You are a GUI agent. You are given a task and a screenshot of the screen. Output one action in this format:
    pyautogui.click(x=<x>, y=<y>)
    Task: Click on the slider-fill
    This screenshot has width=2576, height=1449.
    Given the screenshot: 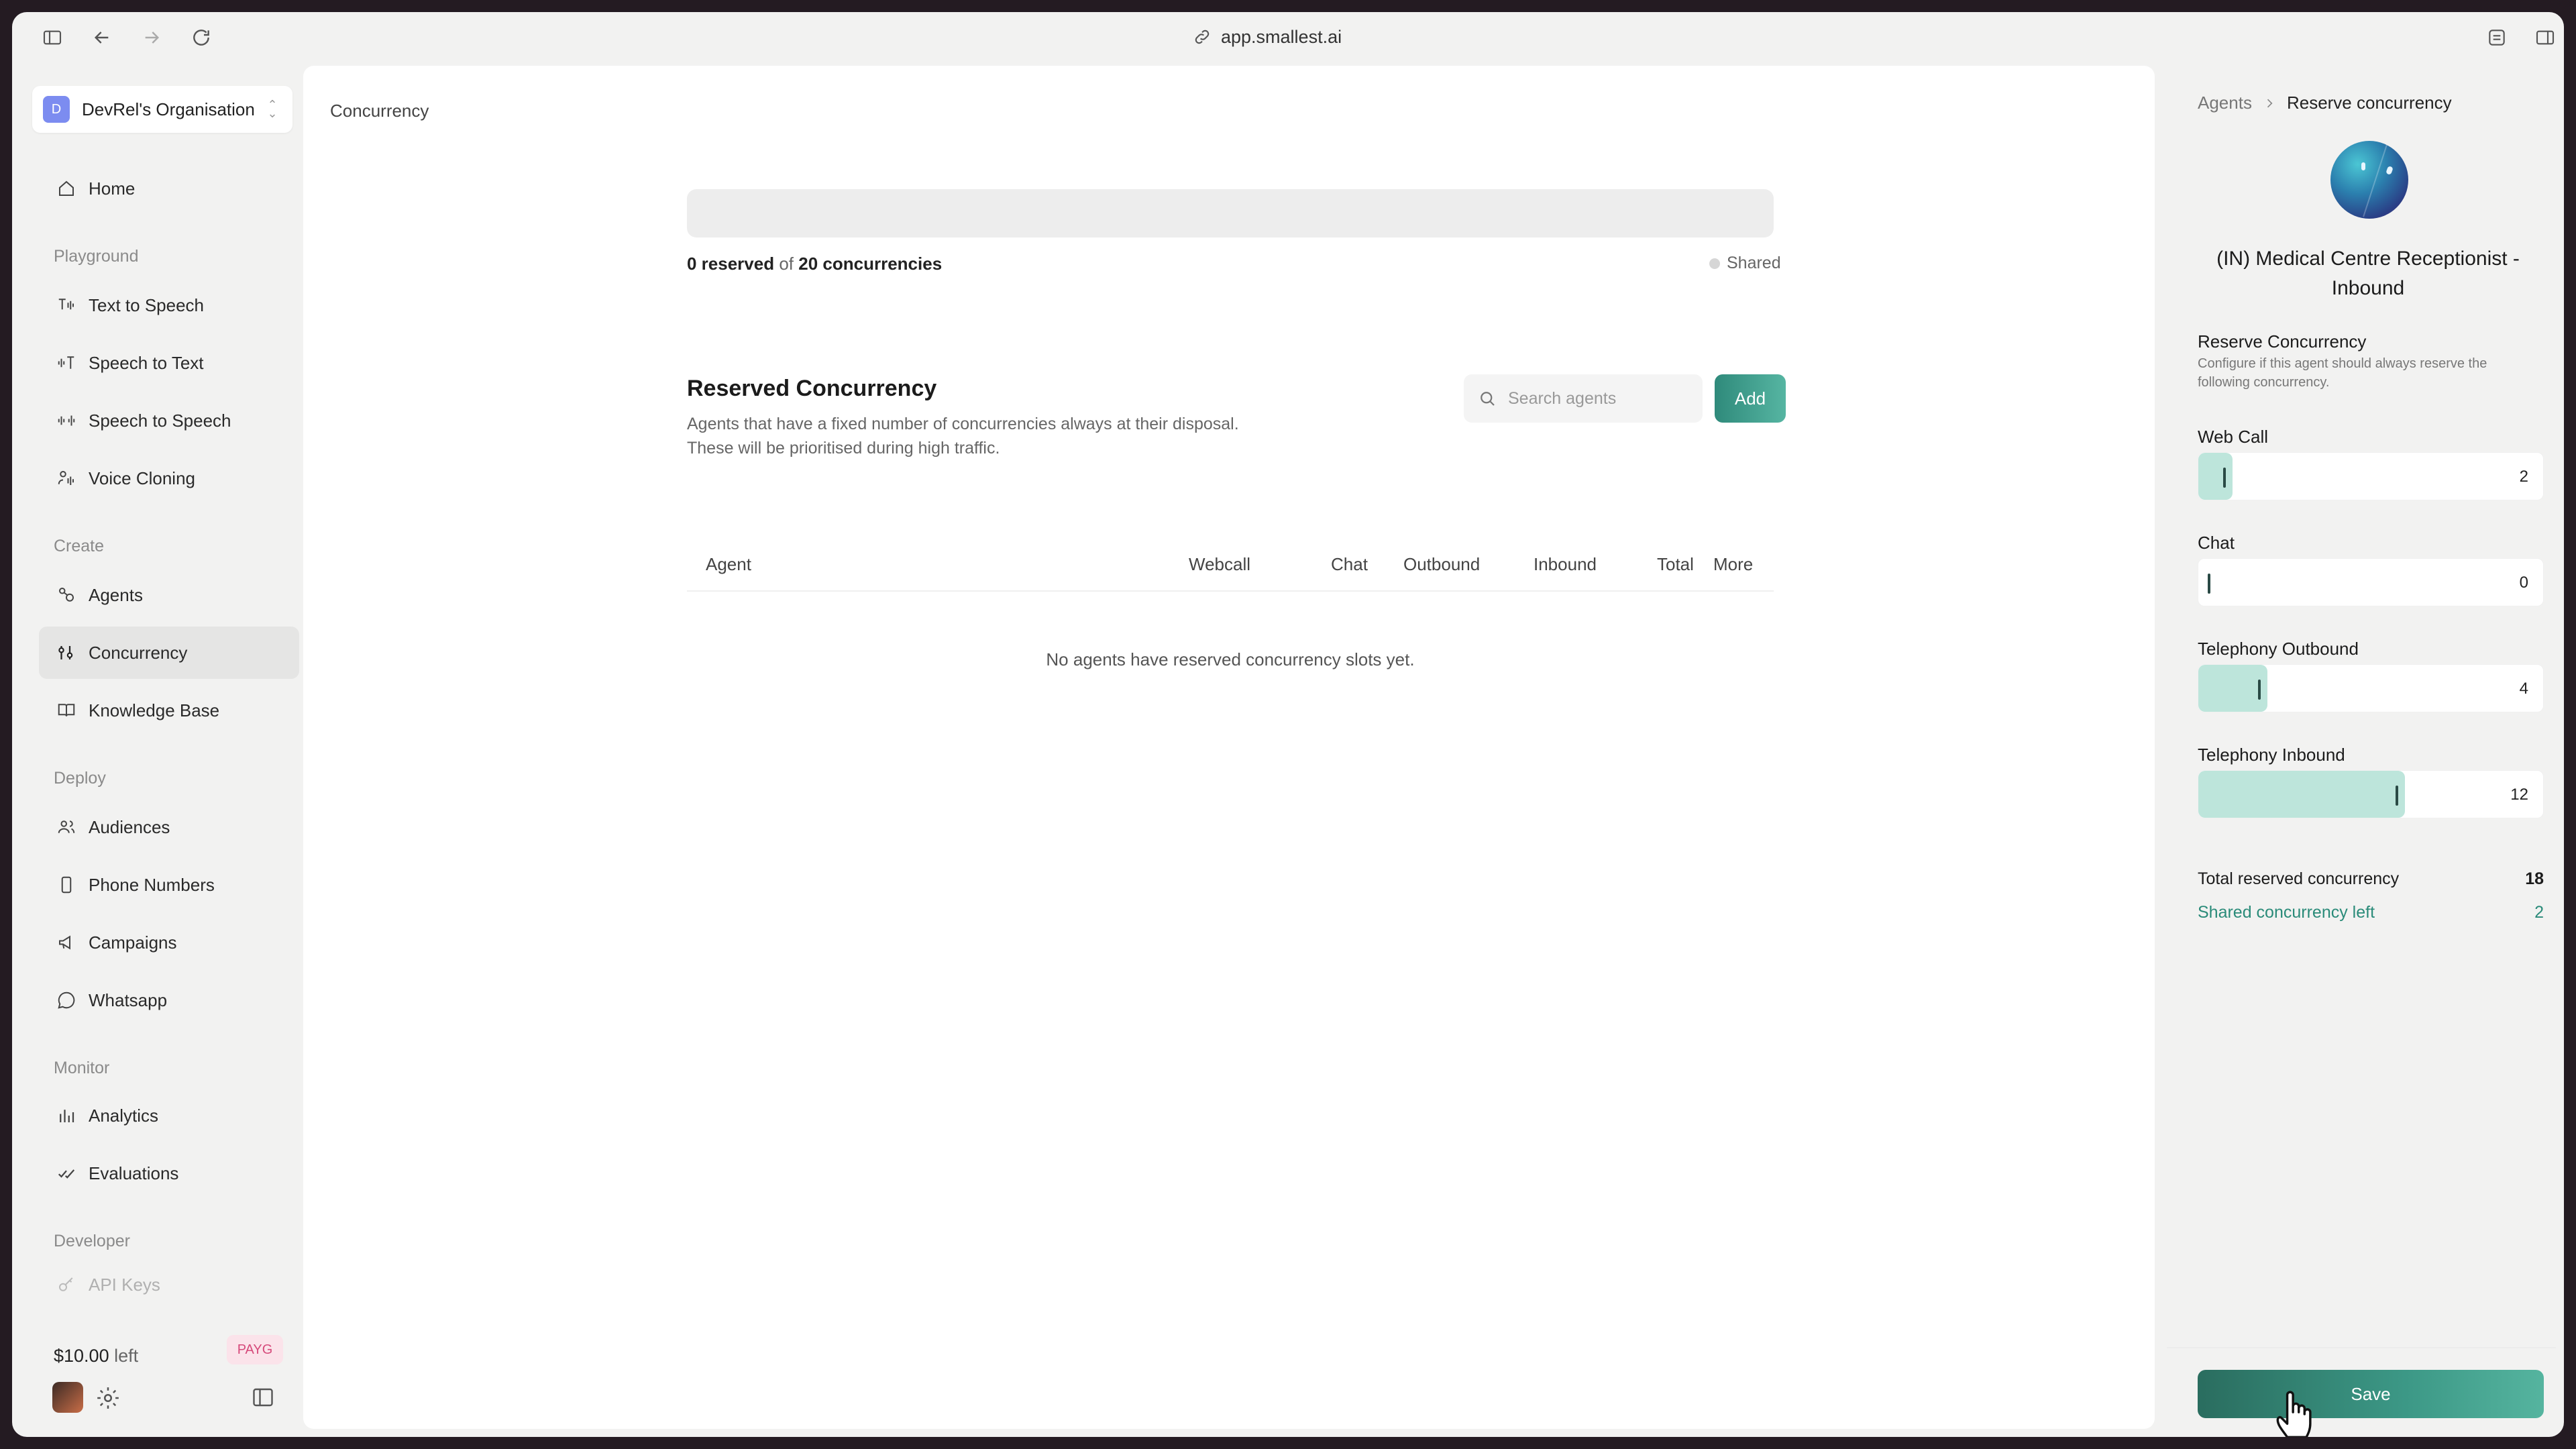 What is the action you would take?
    pyautogui.click(x=2301, y=794)
    